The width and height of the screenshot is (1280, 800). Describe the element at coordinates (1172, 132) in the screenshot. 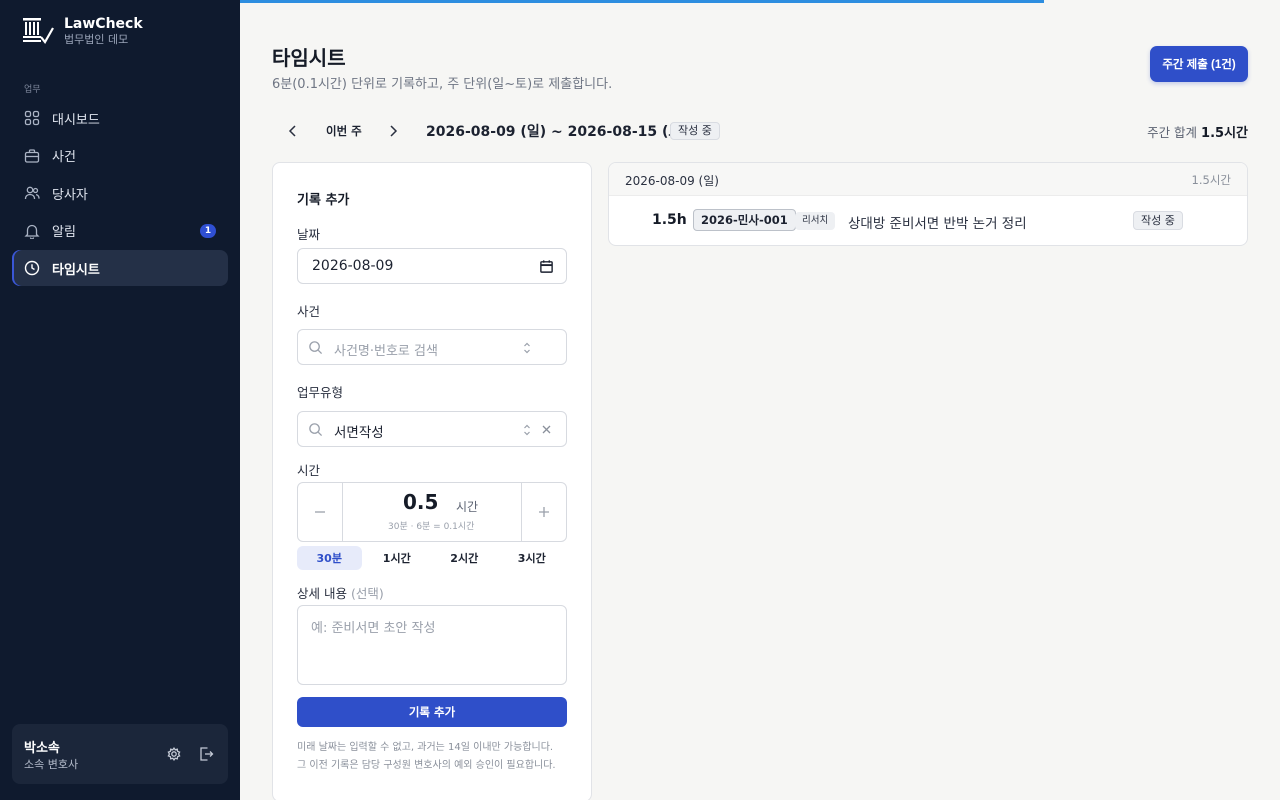

I see `week-total-label: 주간 합계` at that location.